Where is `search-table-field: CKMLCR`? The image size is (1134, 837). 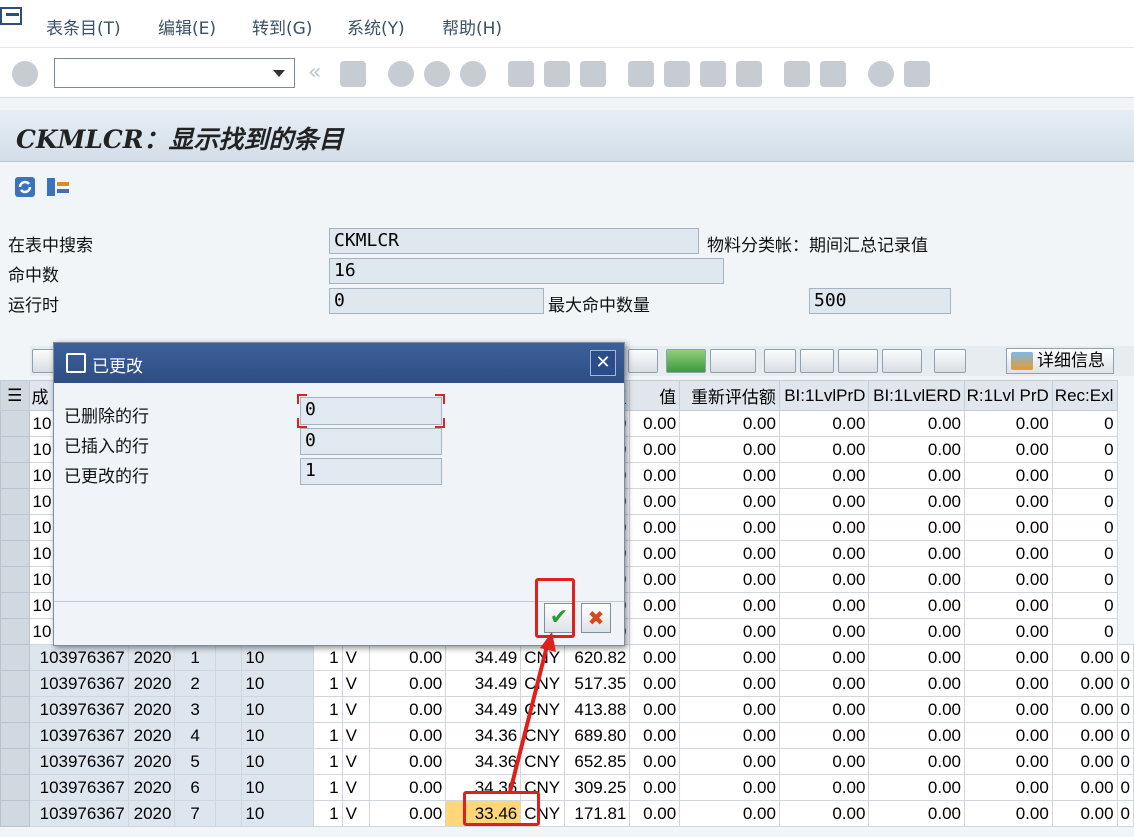 search-table-field: CKMLCR is located at coordinates (514, 241).